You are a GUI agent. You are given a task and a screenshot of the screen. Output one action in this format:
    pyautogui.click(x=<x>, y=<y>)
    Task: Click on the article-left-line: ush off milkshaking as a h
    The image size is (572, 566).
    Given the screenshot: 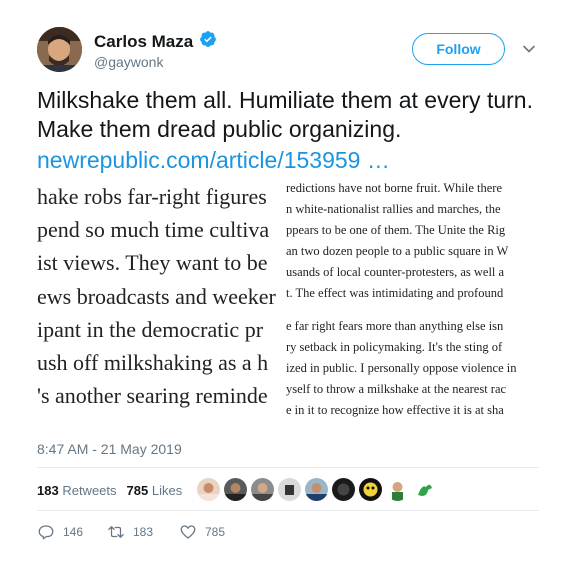 What is the action you would take?
    pyautogui.click(x=153, y=362)
    